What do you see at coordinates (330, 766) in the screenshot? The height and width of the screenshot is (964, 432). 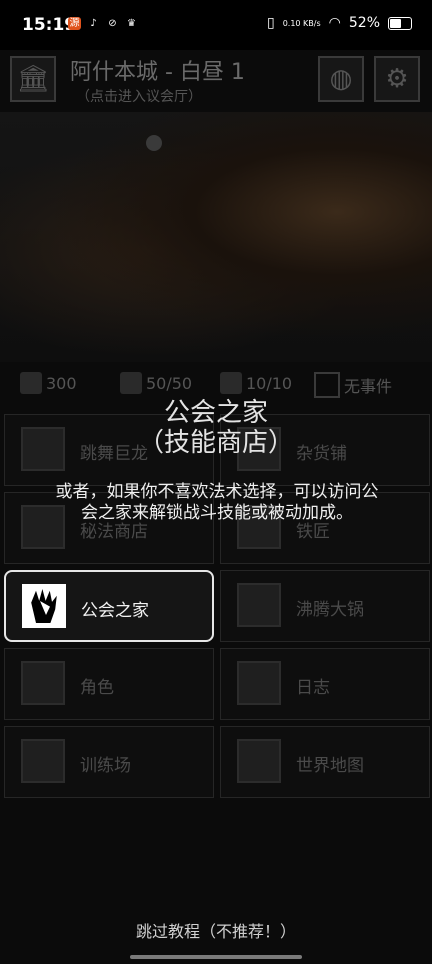 I see `menu-label: 世界地图` at bounding box center [330, 766].